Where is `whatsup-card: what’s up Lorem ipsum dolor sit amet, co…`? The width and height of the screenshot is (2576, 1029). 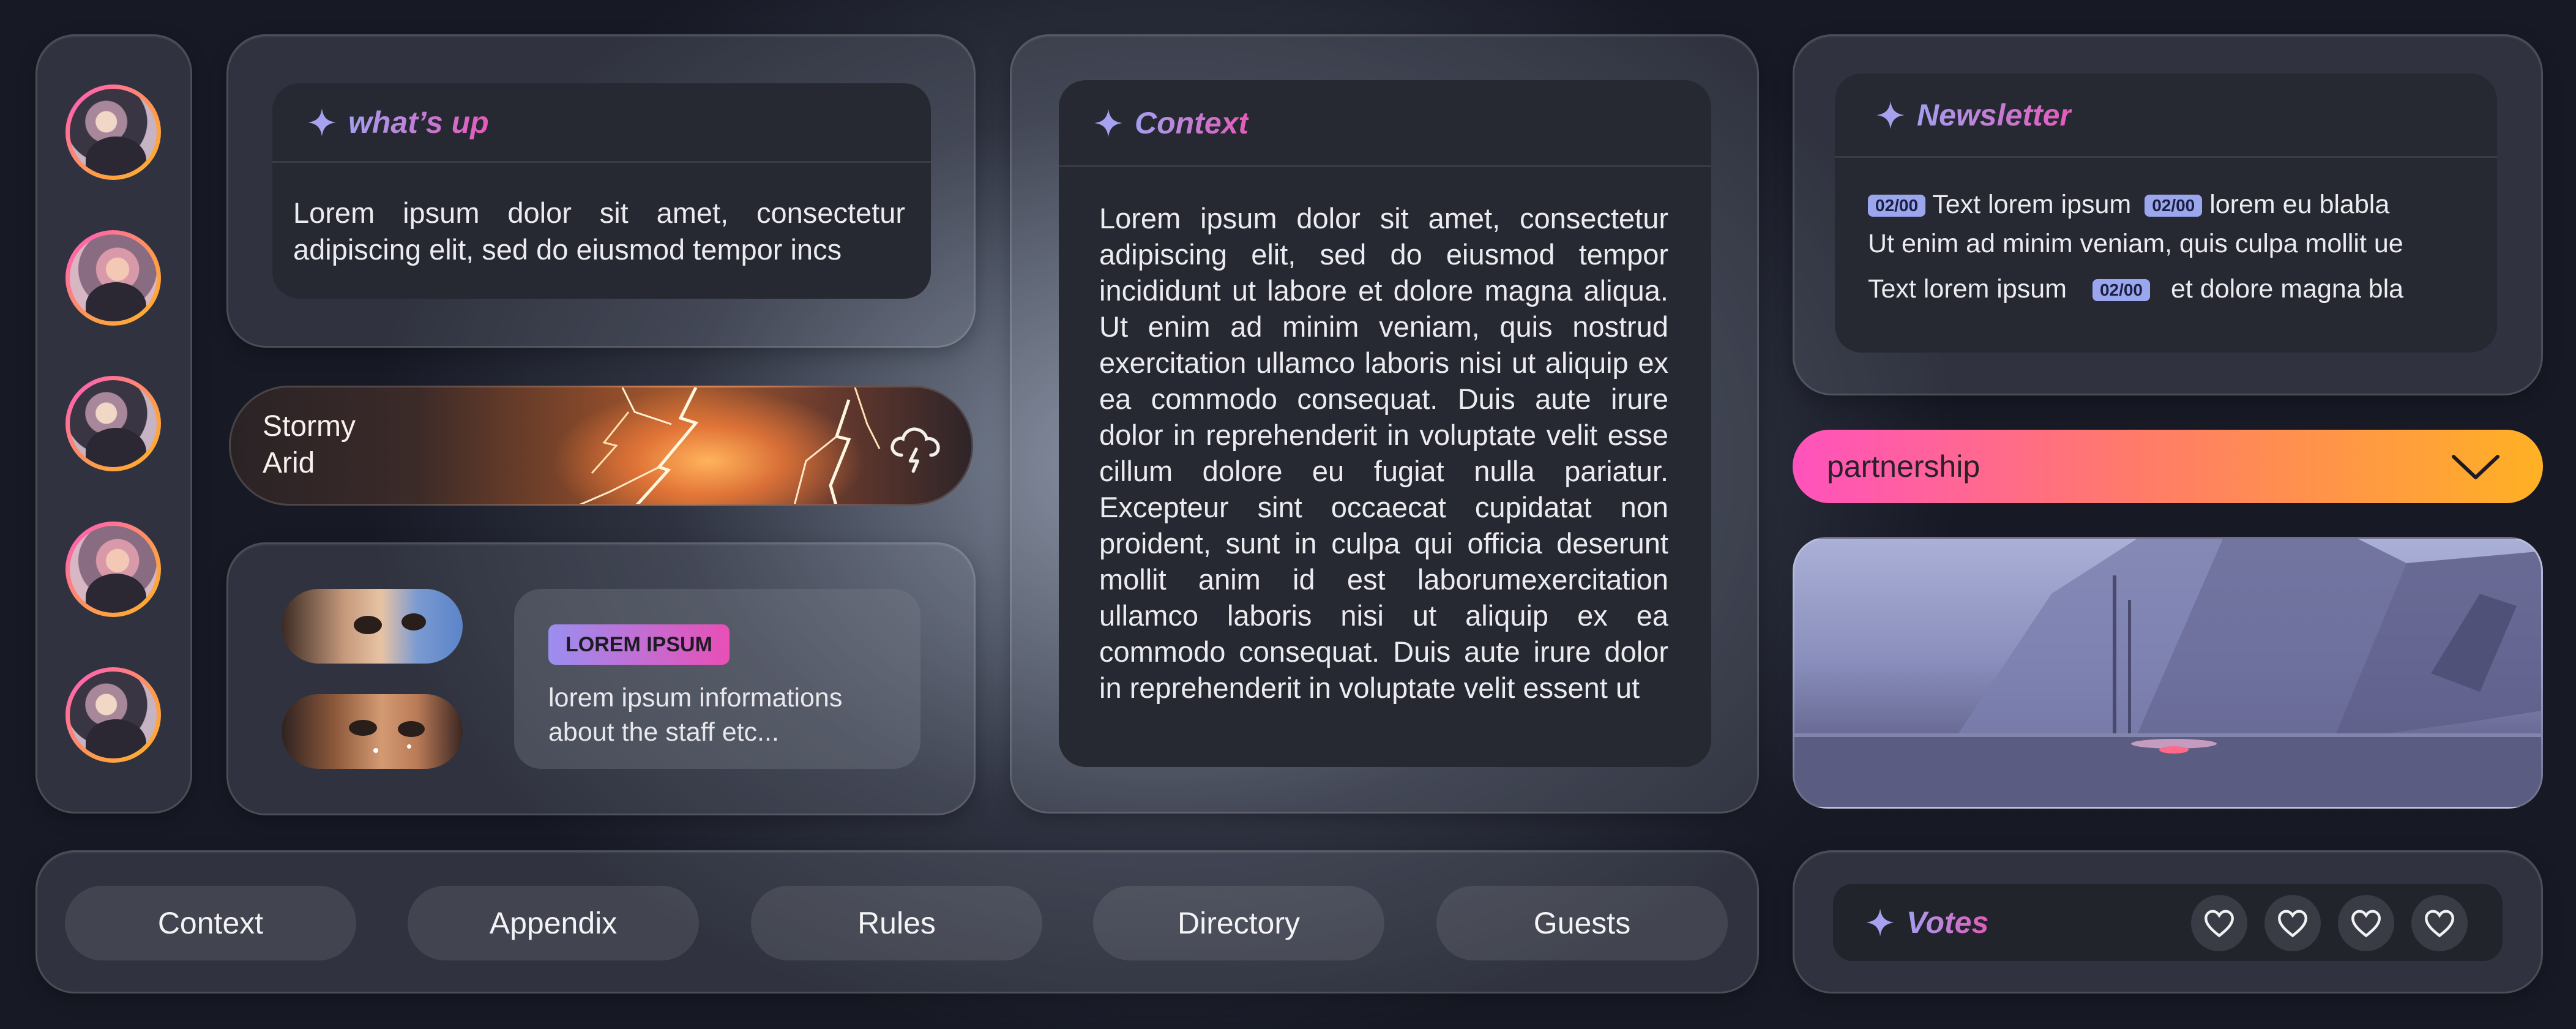 whatsup-card: what’s up Lorem ipsum dolor sit amet, co… is located at coordinates (601, 191).